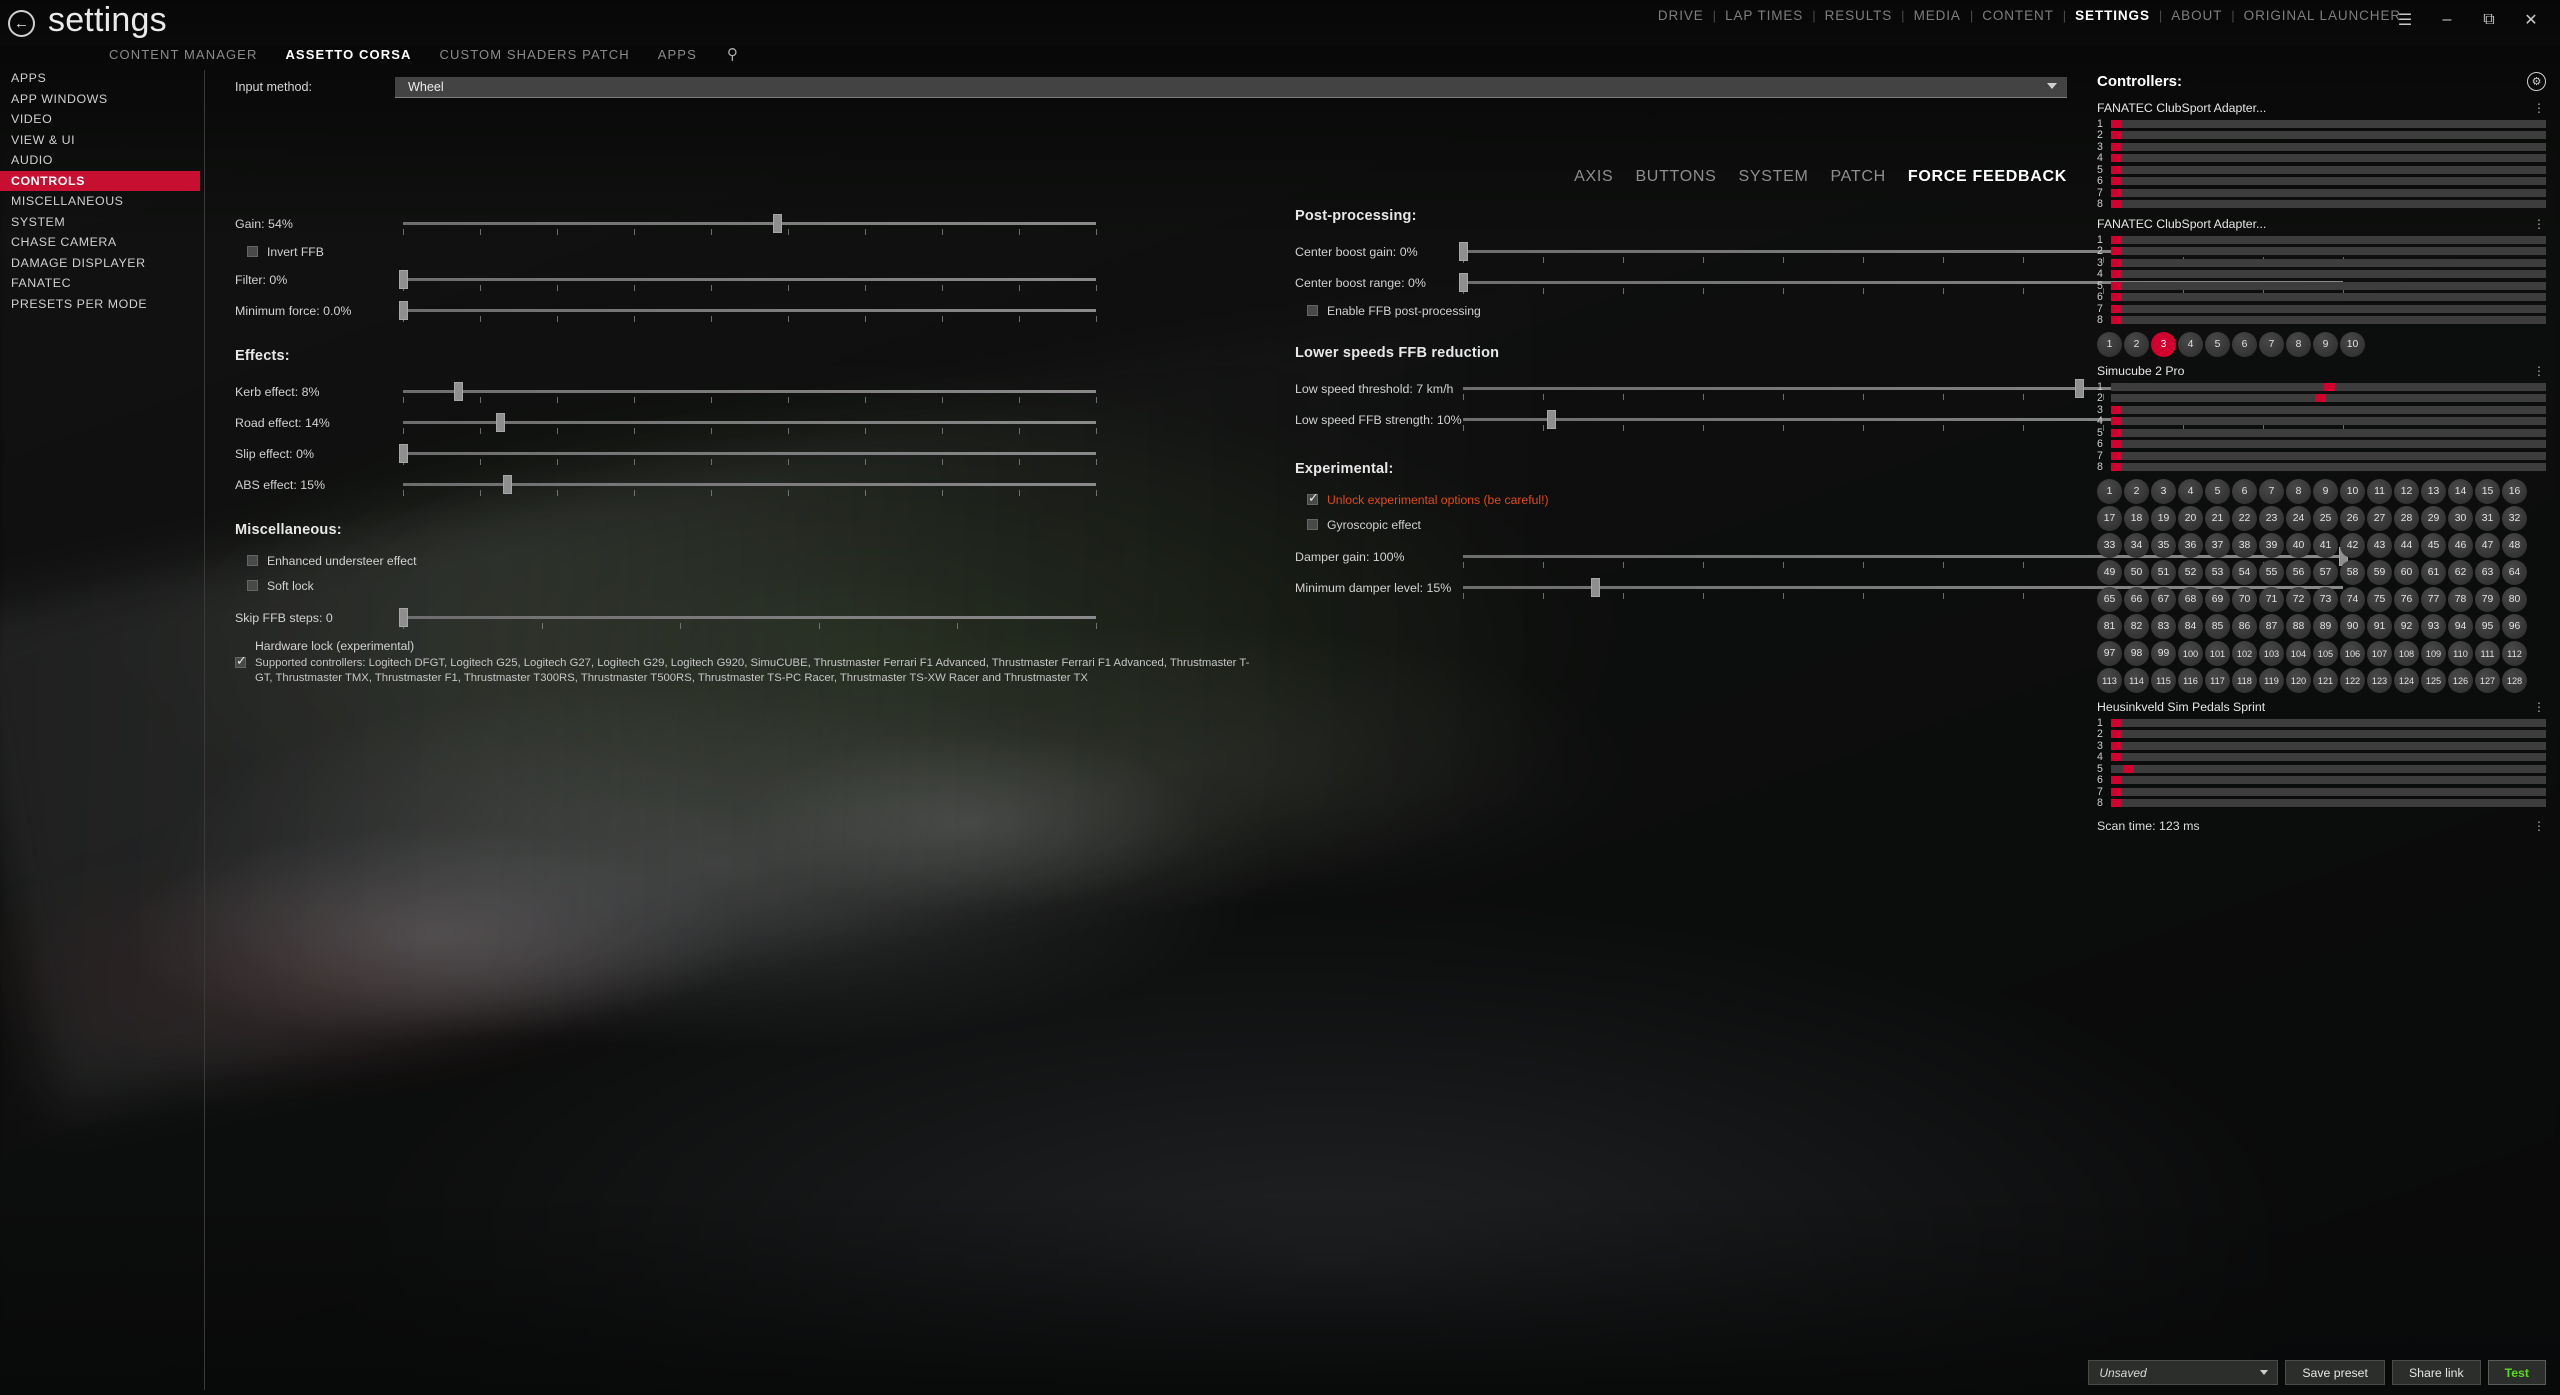  Describe the element at coordinates (2298, 653) in the screenshot. I see `controller-button-104: 104` at that location.